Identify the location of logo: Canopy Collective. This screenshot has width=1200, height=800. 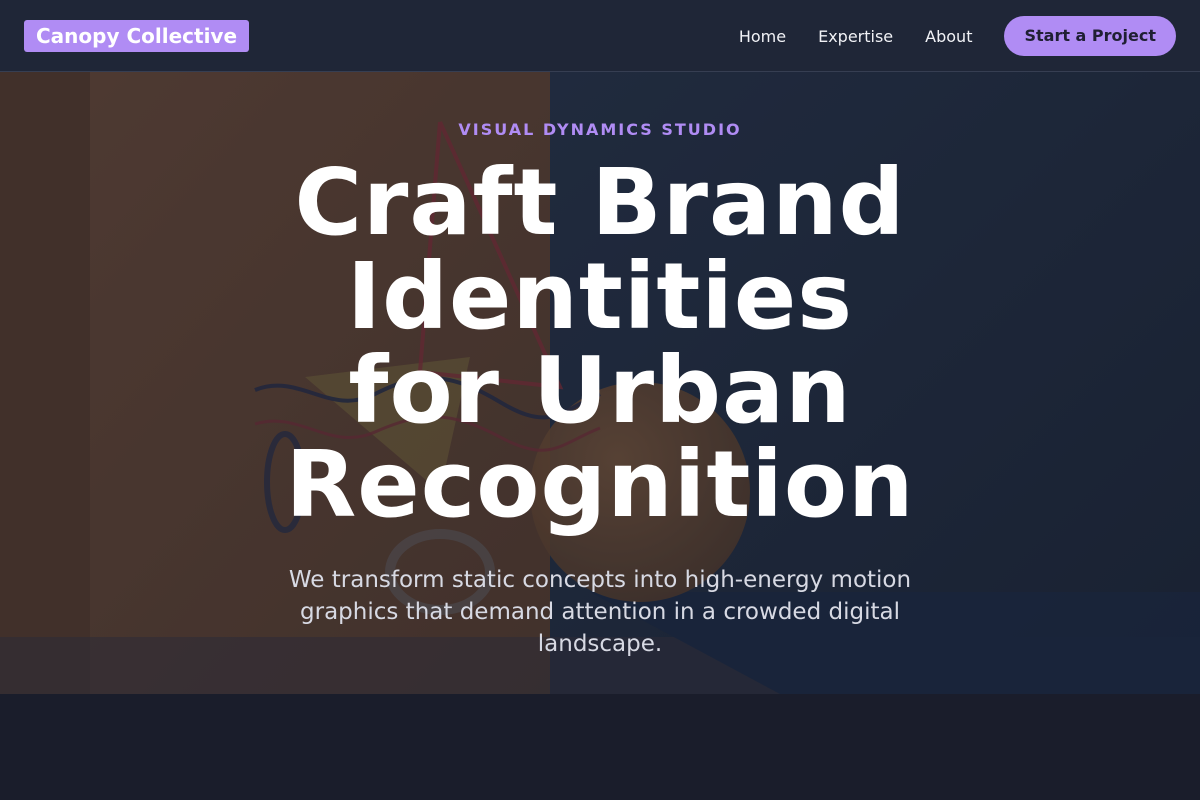
(137, 36).